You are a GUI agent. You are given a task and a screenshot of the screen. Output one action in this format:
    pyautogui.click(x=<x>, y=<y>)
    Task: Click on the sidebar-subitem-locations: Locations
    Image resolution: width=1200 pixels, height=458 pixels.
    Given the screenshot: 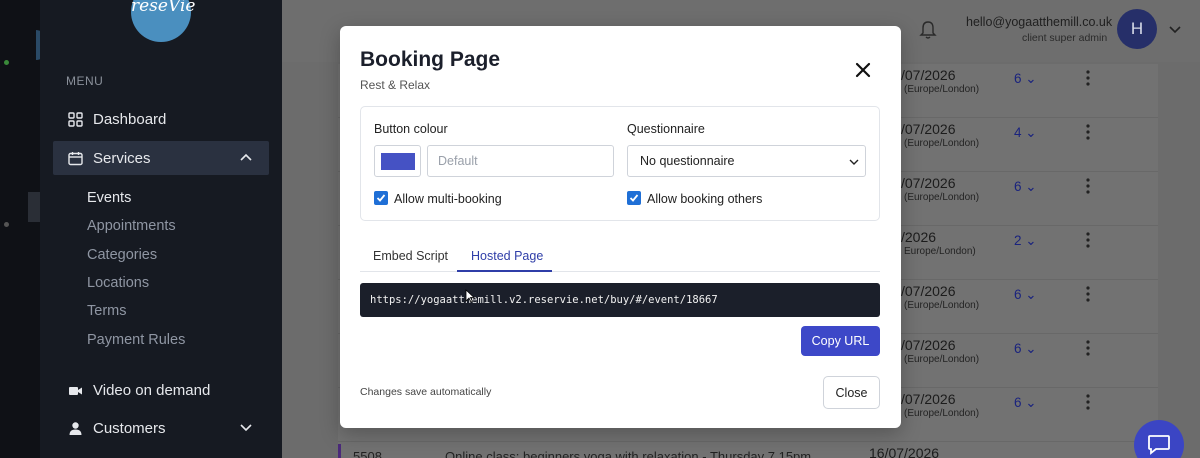 What is the action you would take?
    pyautogui.click(x=118, y=283)
    